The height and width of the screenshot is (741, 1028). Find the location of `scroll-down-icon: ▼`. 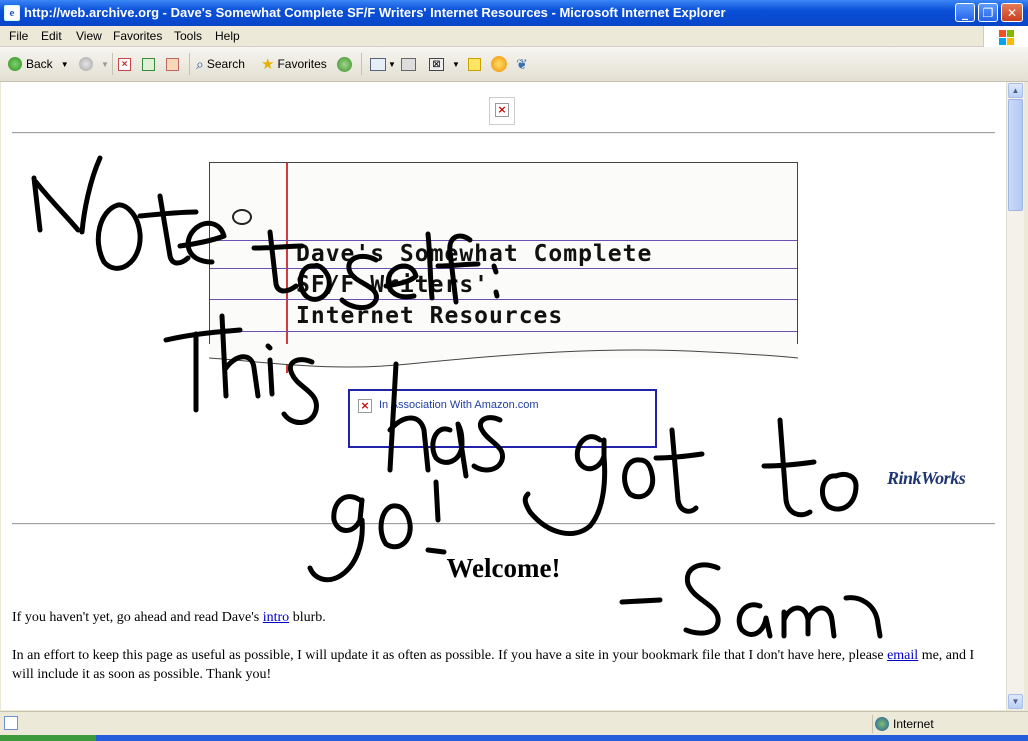

scroll-down-icon: ▼ is located at coordinates (1015, 701).